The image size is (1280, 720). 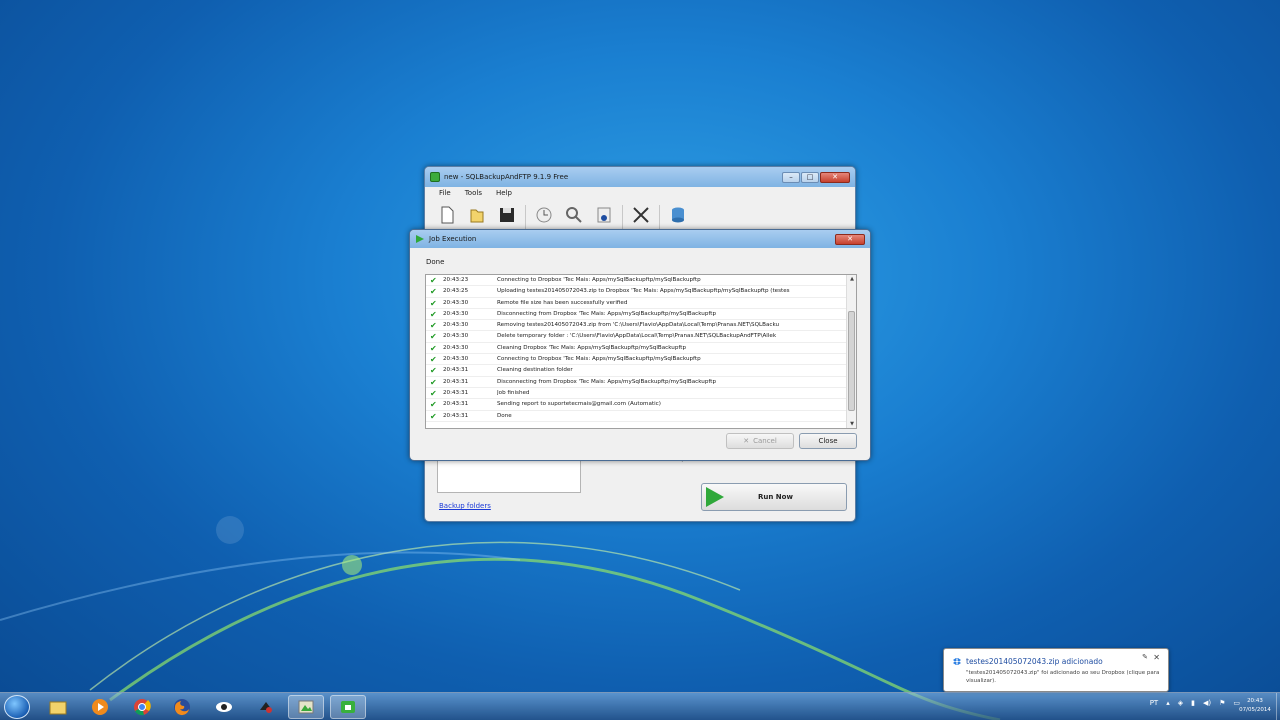 What do you see at coordinates (504, 194) in the screenshot?
I see `menu-help: Help` at bounding box center [504, 194].